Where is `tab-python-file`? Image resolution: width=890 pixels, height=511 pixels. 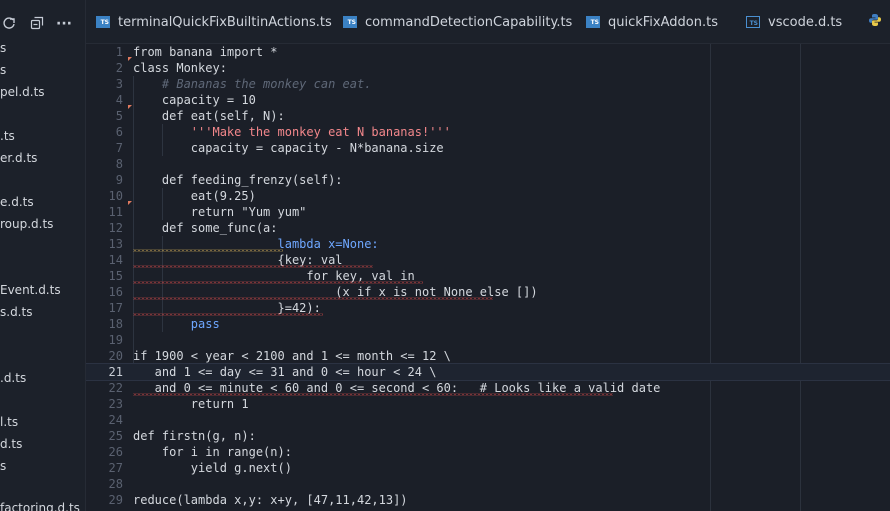 tab-python-file is located at coordinates (875, 21).